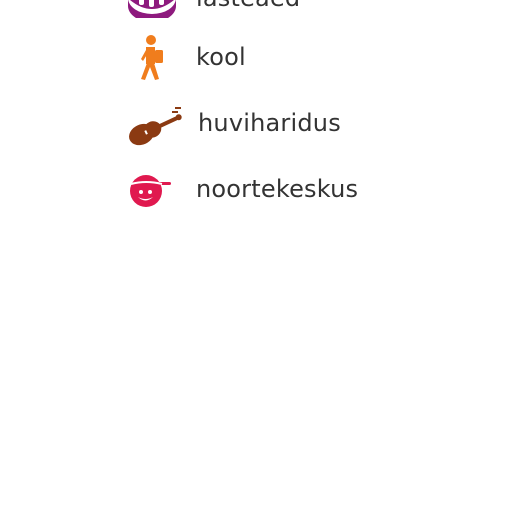  I want to click on school-pupil-icon, so click(152, 57).